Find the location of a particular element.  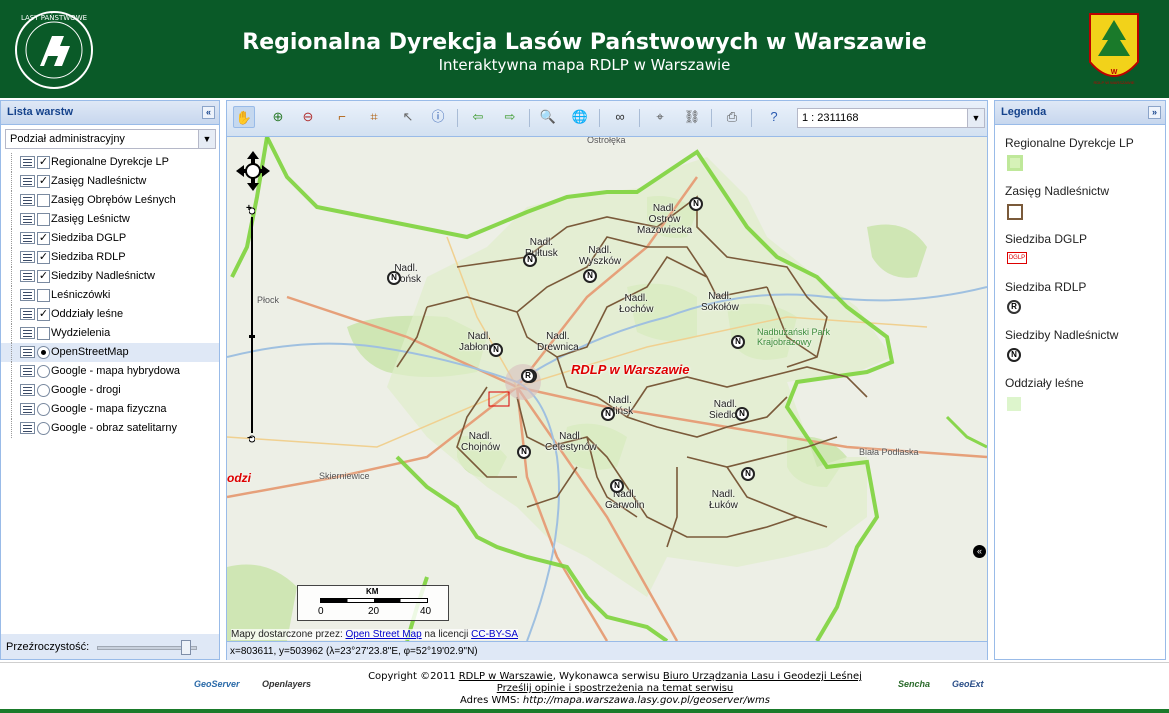

layer-item: ✓ Siedziba DGLP is located at coordinates (110, 238).